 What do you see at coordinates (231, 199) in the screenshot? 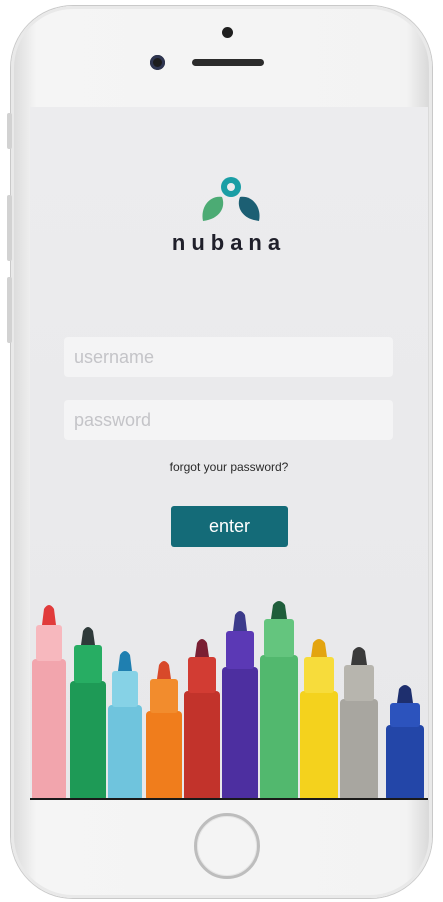
I see `nubana-logo-icon` at bounding box center [231, 199].